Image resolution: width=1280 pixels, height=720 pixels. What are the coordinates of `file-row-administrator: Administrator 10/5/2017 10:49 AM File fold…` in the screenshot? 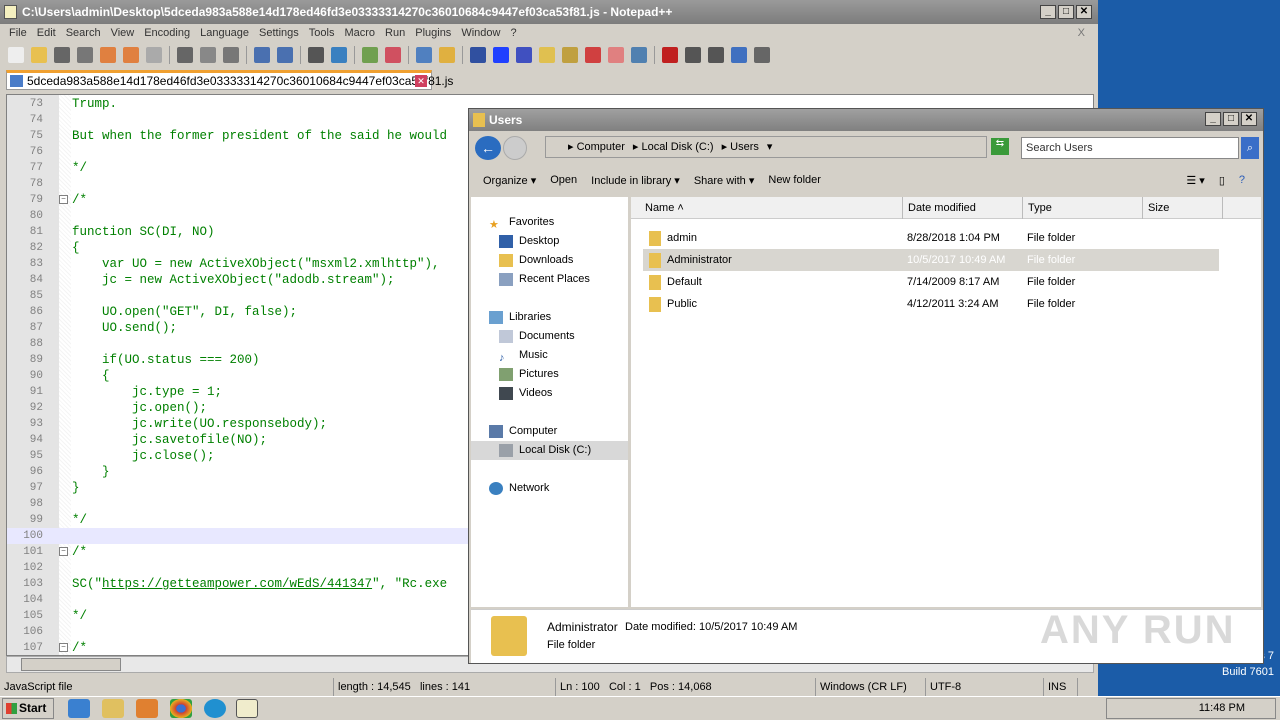 It's located at (931, 260).